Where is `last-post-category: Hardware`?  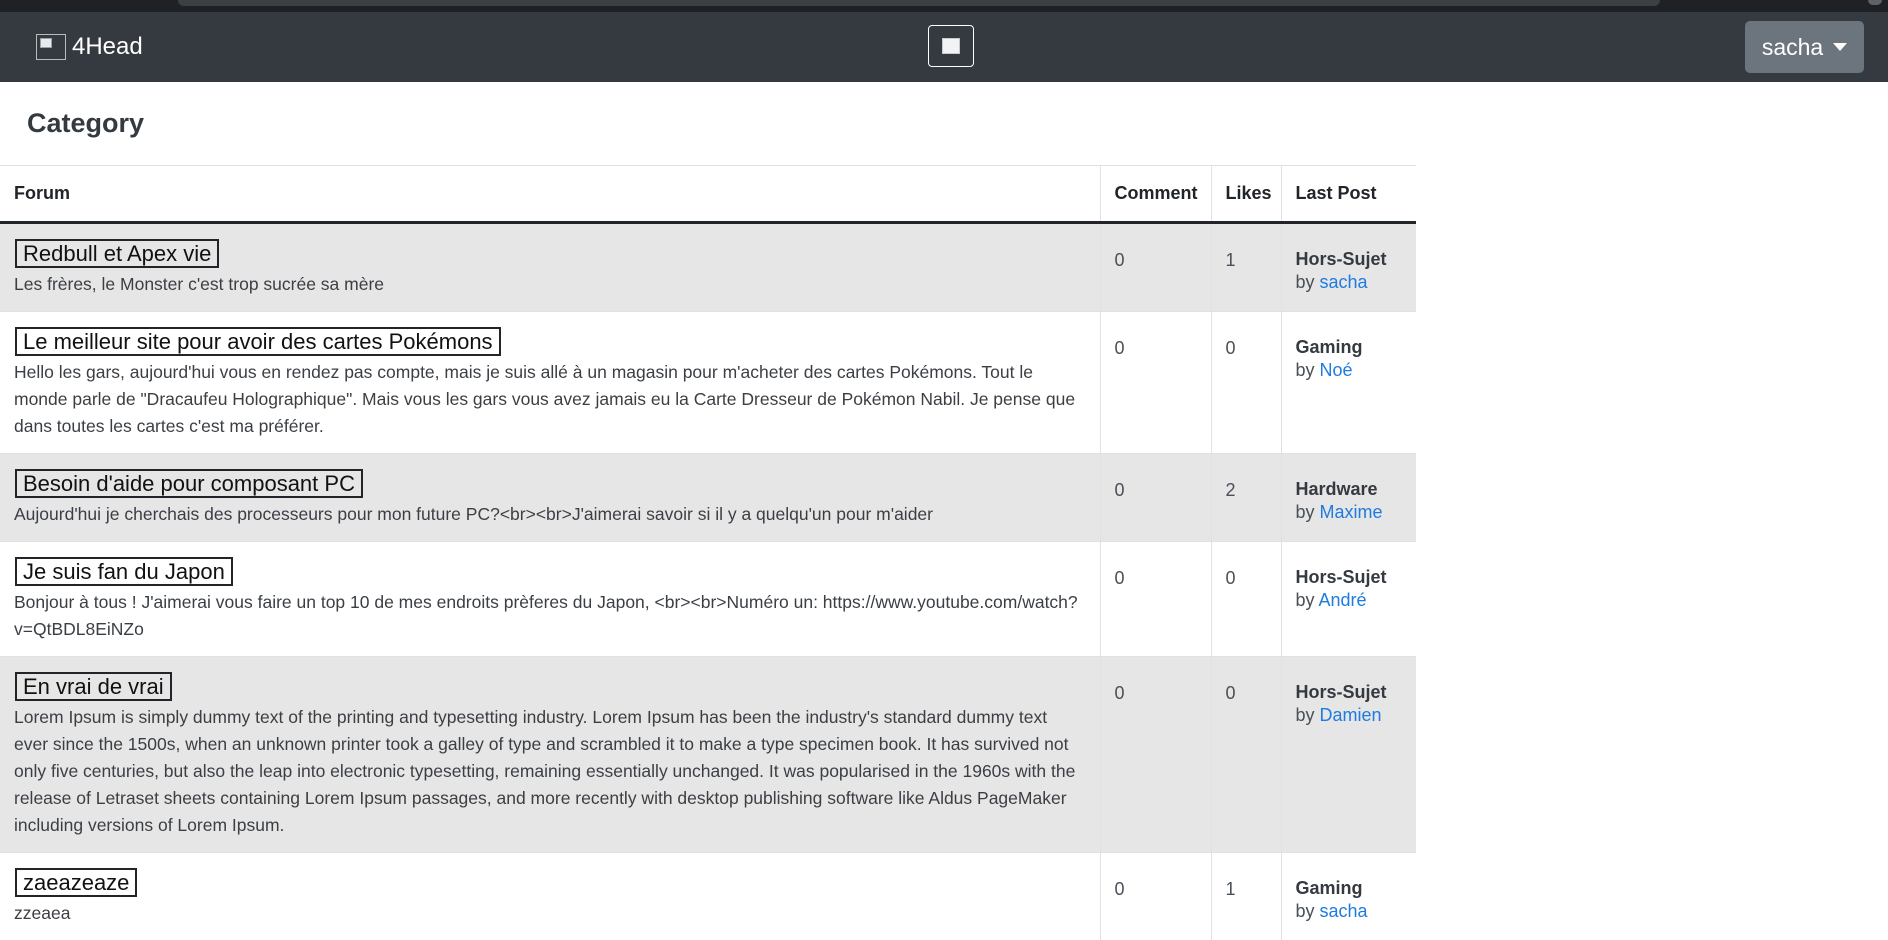 last-post-category: Hardware is located at coordinates (1349, 489).